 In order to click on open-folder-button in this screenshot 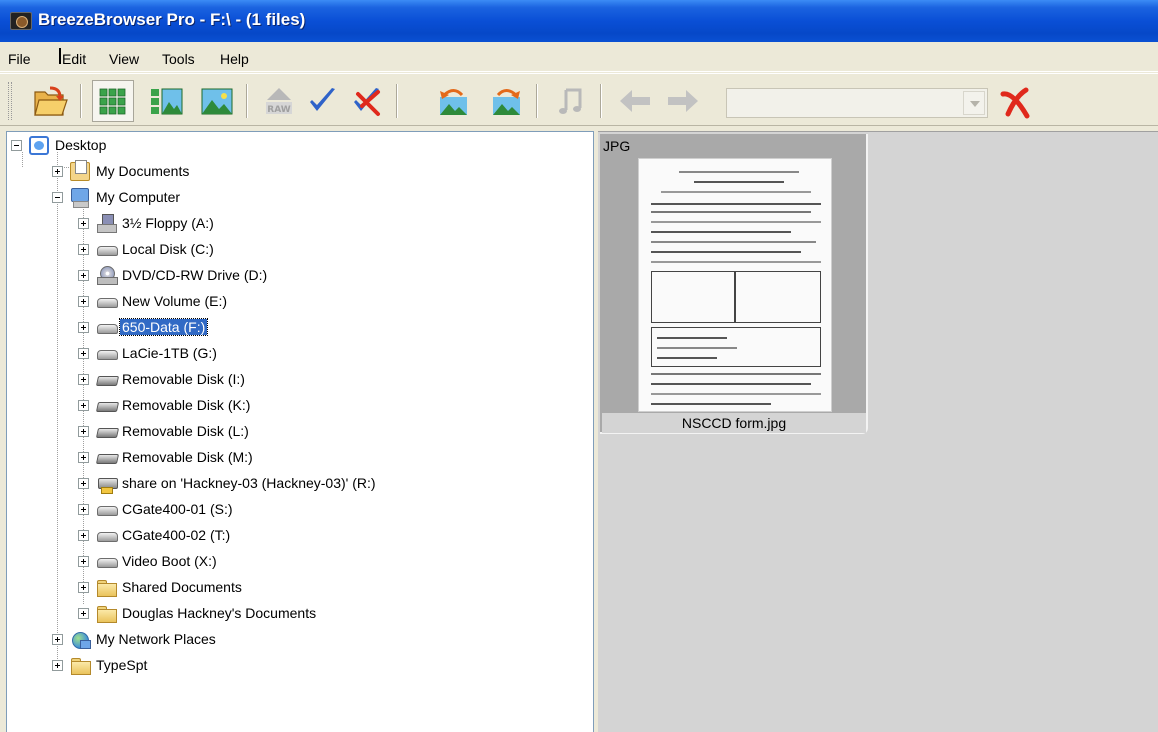, I will do `click(51, 101)`.